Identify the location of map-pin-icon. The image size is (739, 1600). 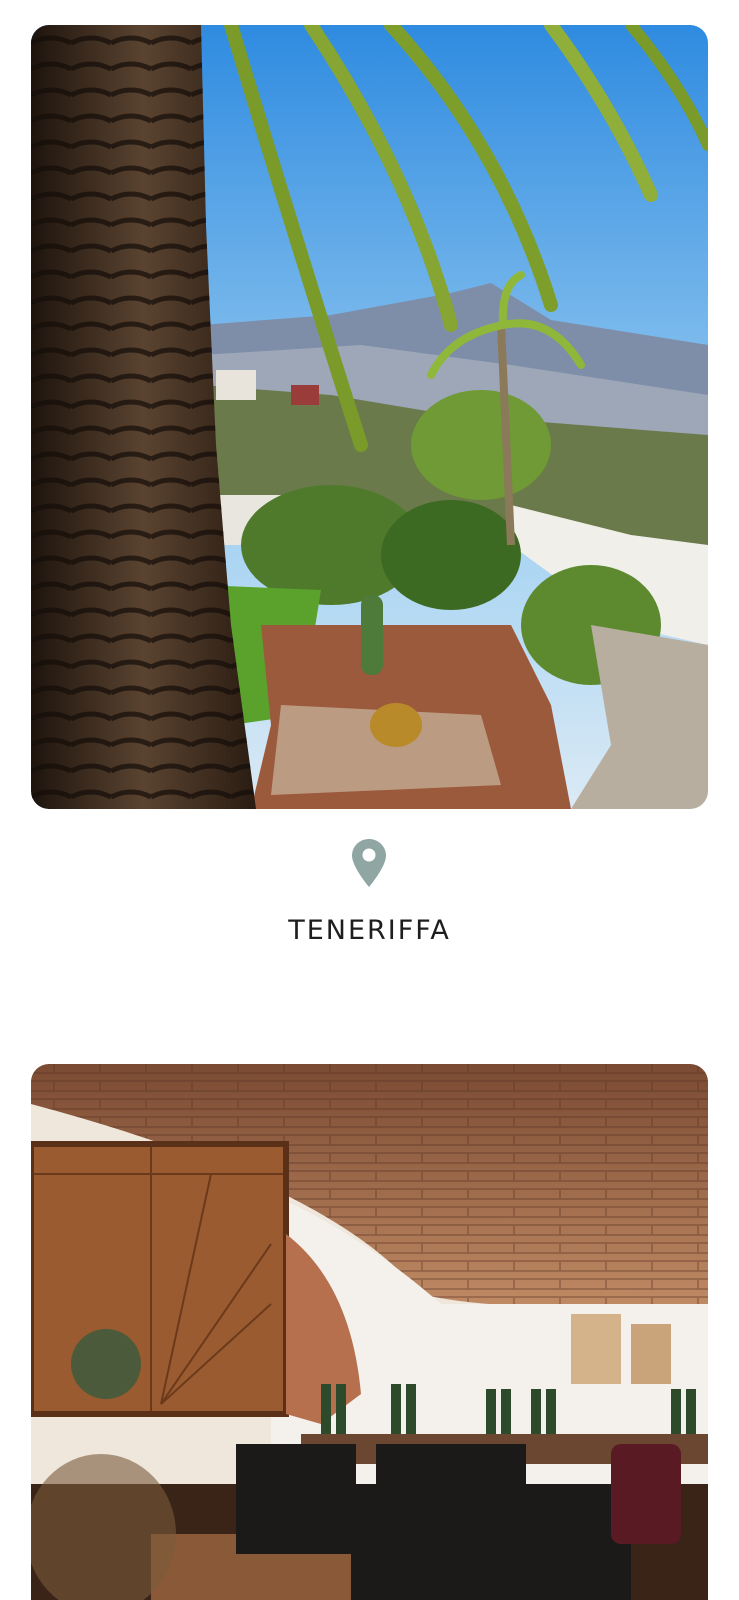
(369, 863).